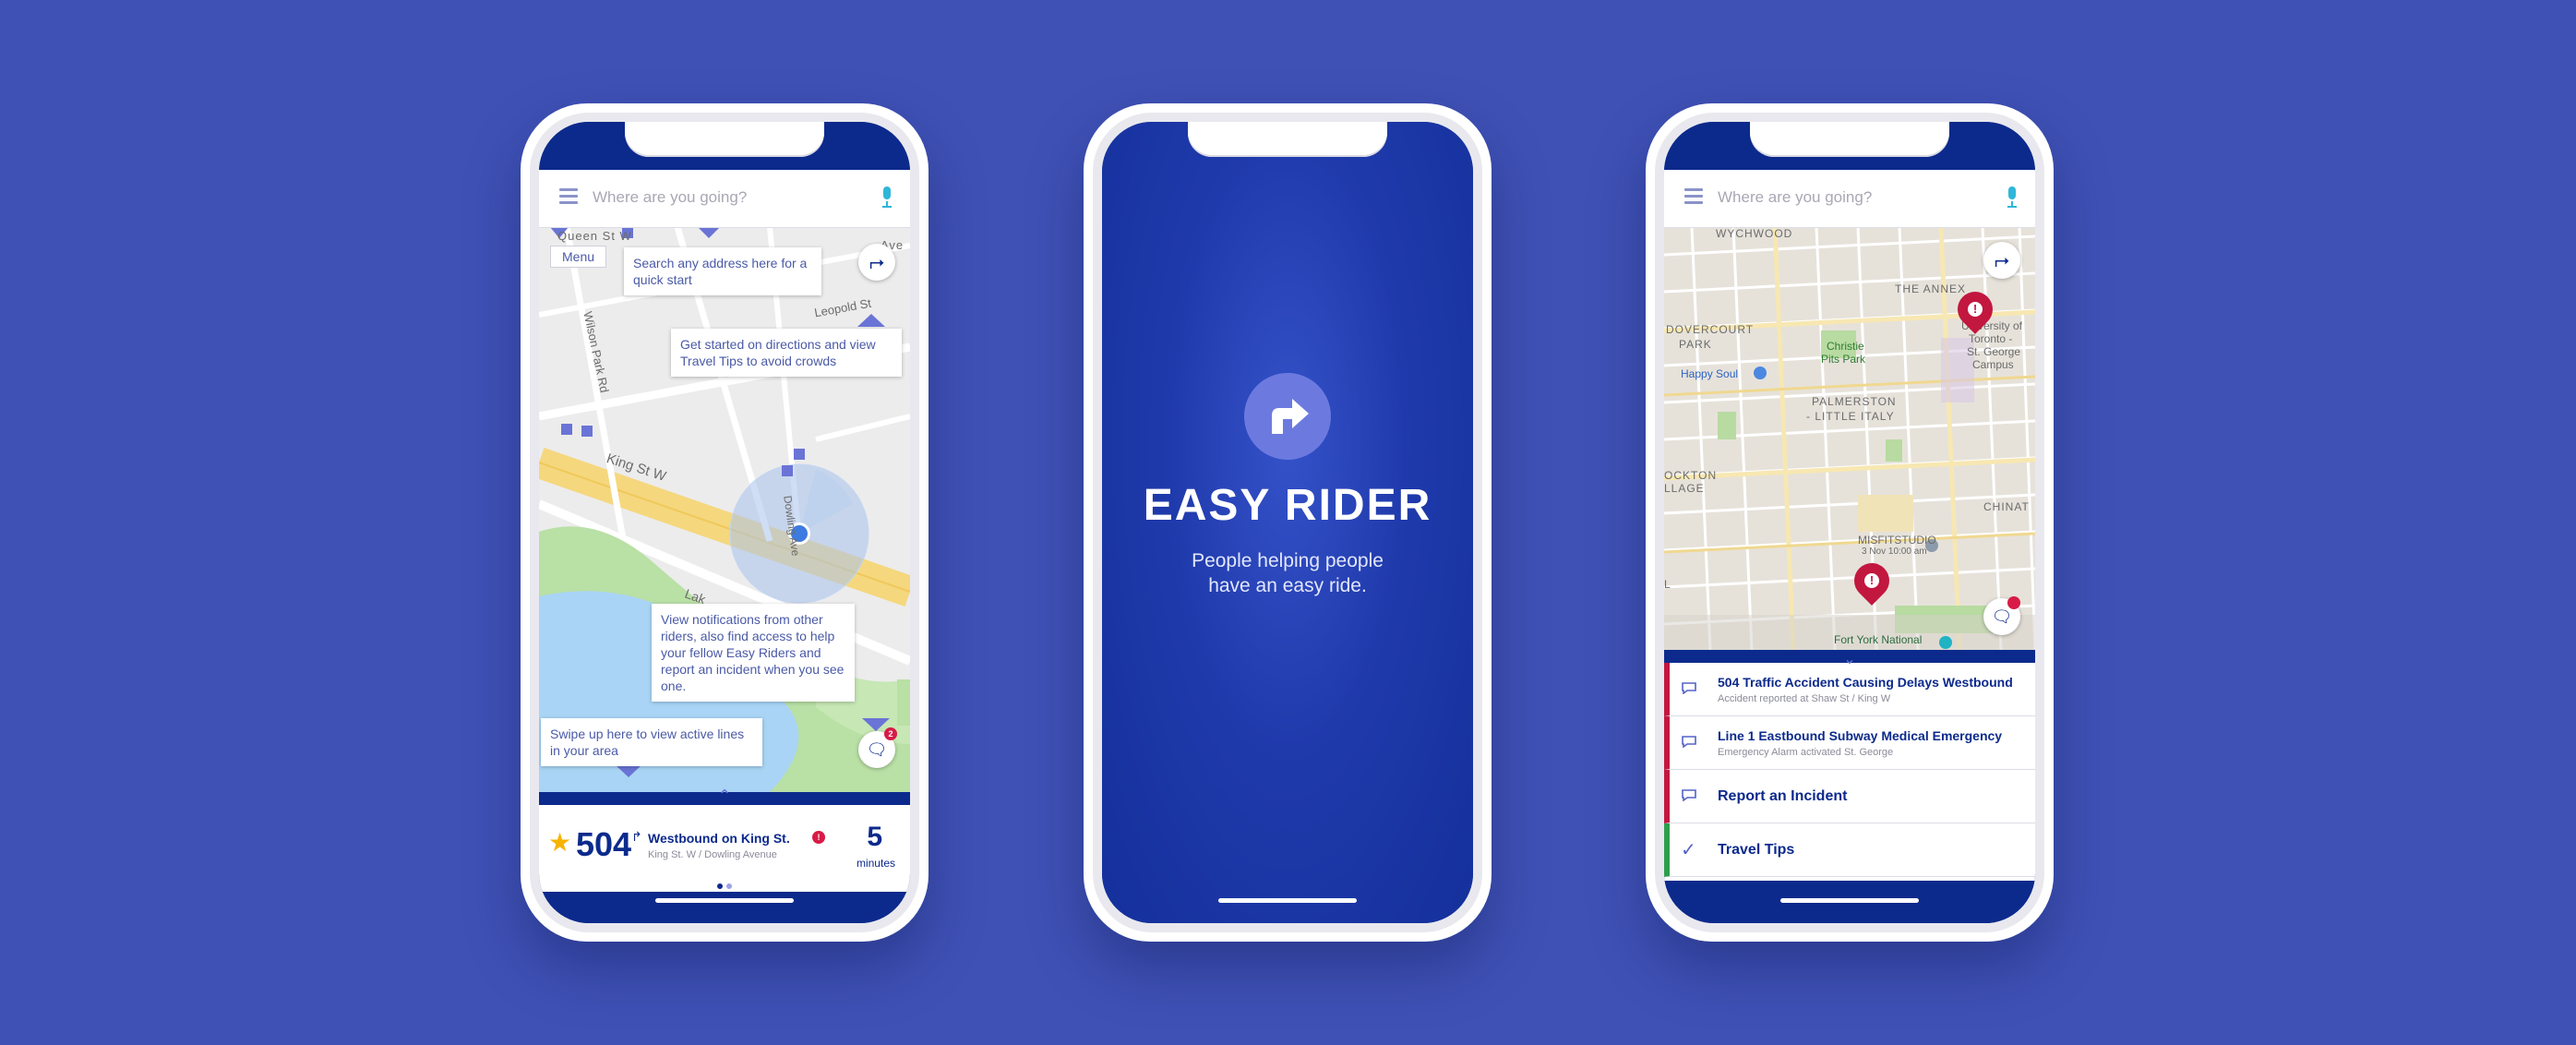 Image resolution: width=2576 pixels, height=1045 pixels. What do you see at coordinates (1844, 359) in the screenshot?
I see `map-label-pits-park: Pits Park` at bounding box center [1844, 359].